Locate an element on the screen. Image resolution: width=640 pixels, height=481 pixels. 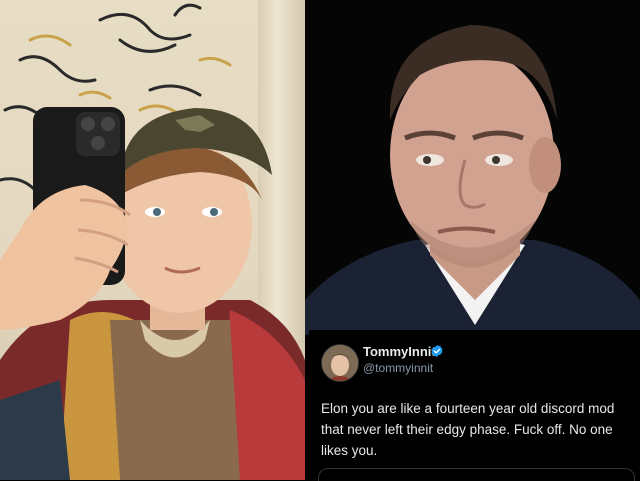
profile-avatar is located at coordinates (340, 363).